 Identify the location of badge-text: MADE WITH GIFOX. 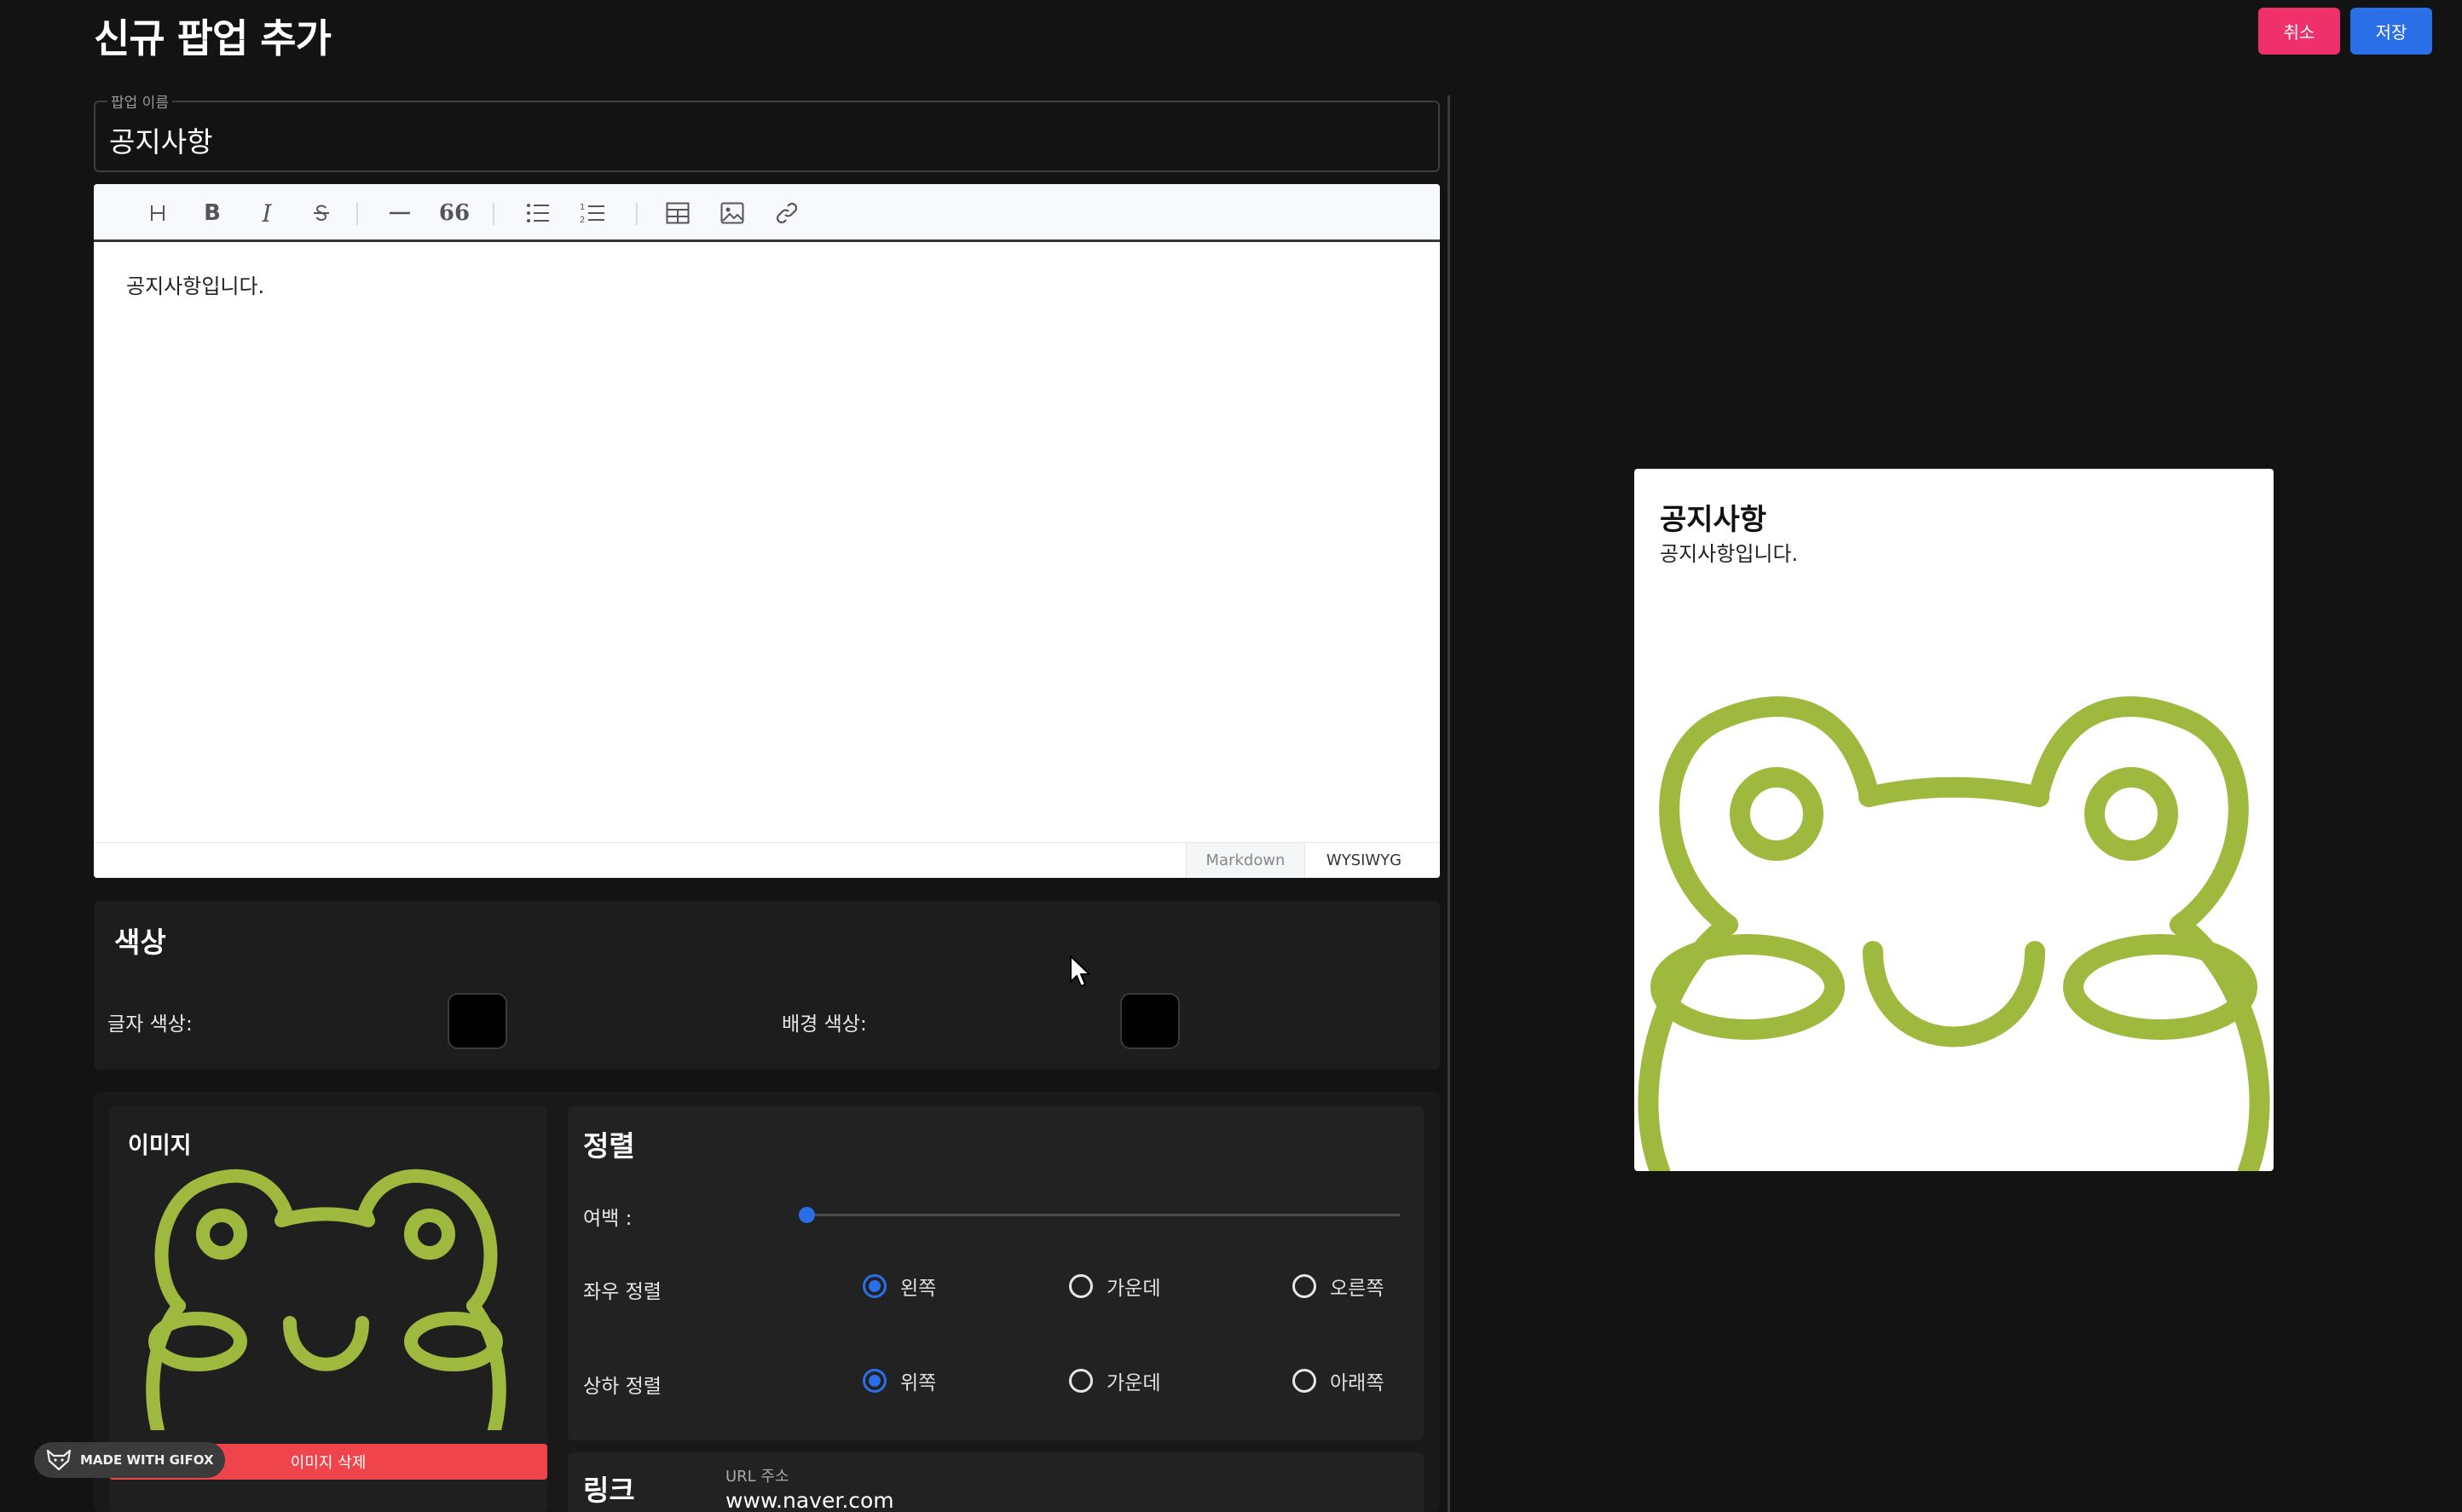
(147, 1460).